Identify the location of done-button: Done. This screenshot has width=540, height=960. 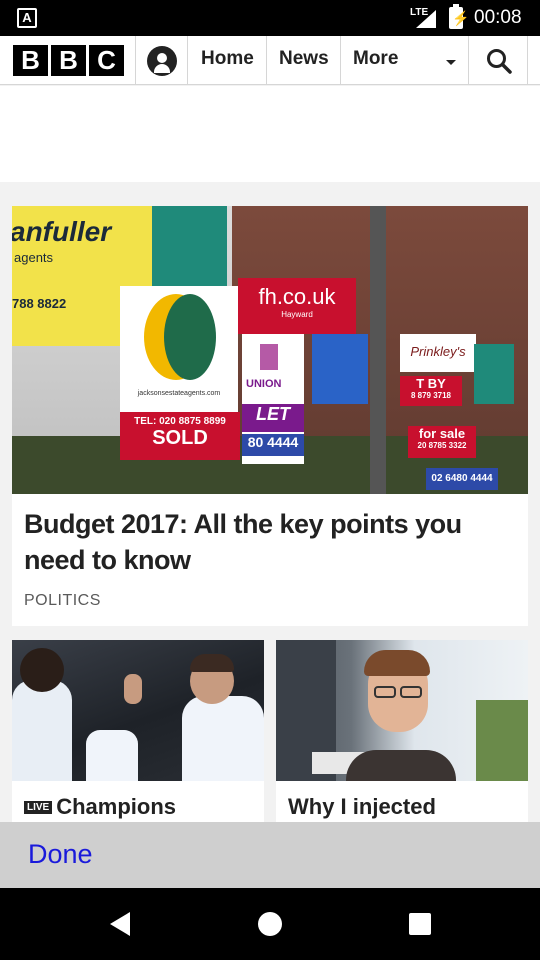
(60, 854).